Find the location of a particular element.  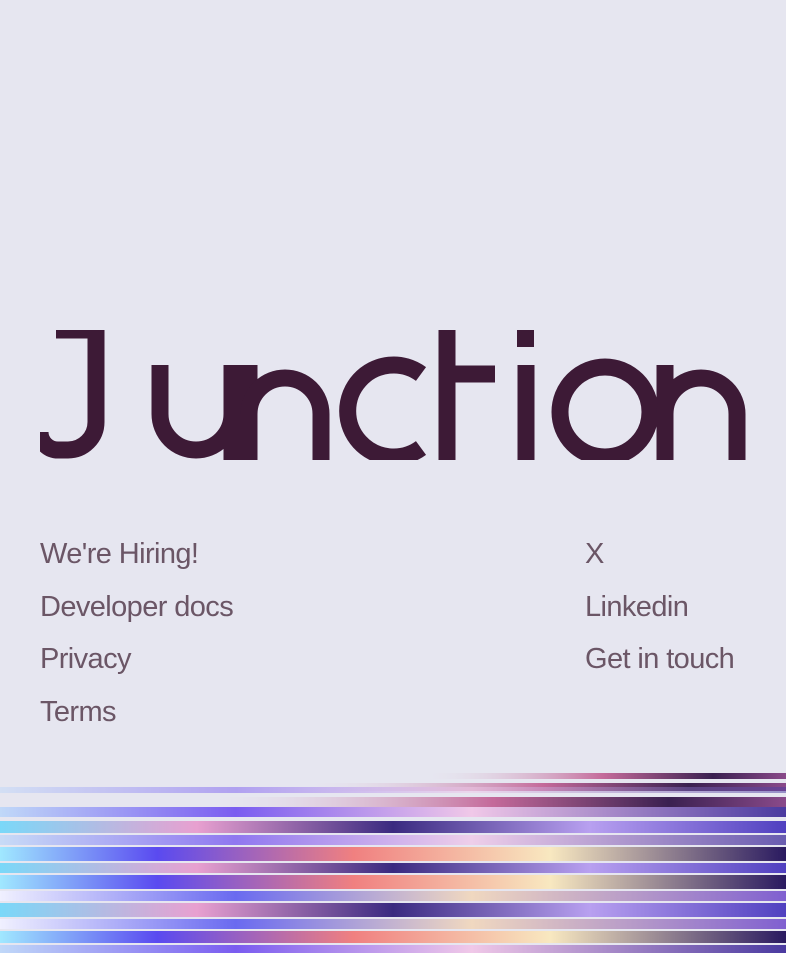

privacy-link: Privacy is located at coordinates (136, 659).